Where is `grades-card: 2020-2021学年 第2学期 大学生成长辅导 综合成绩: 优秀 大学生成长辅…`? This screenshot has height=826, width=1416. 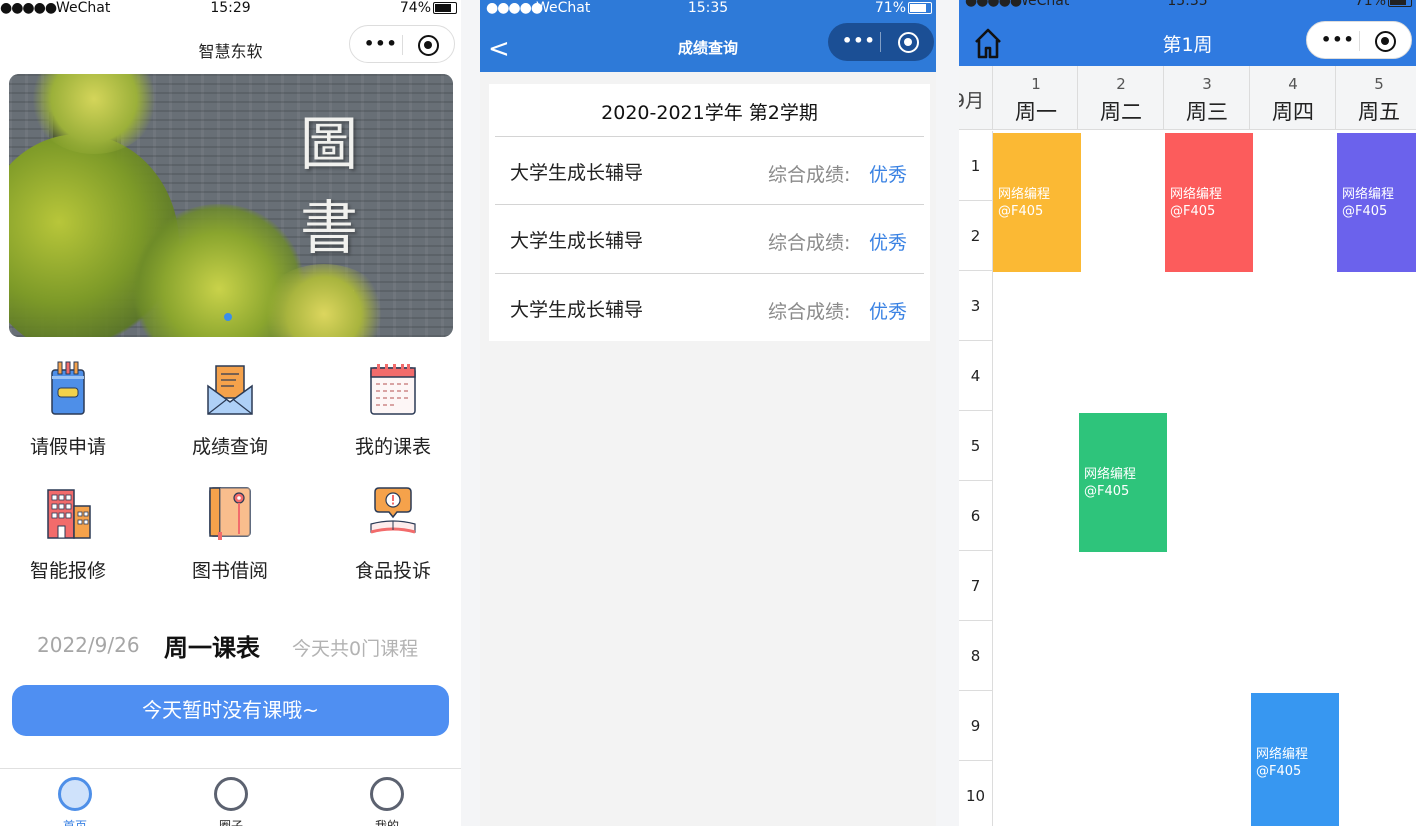
grades-card: 2020-2021学年 第2学期 大学生成长辅导 综合成绩: 优秀 大学生成长辅… is located at coordinates (709, 212).